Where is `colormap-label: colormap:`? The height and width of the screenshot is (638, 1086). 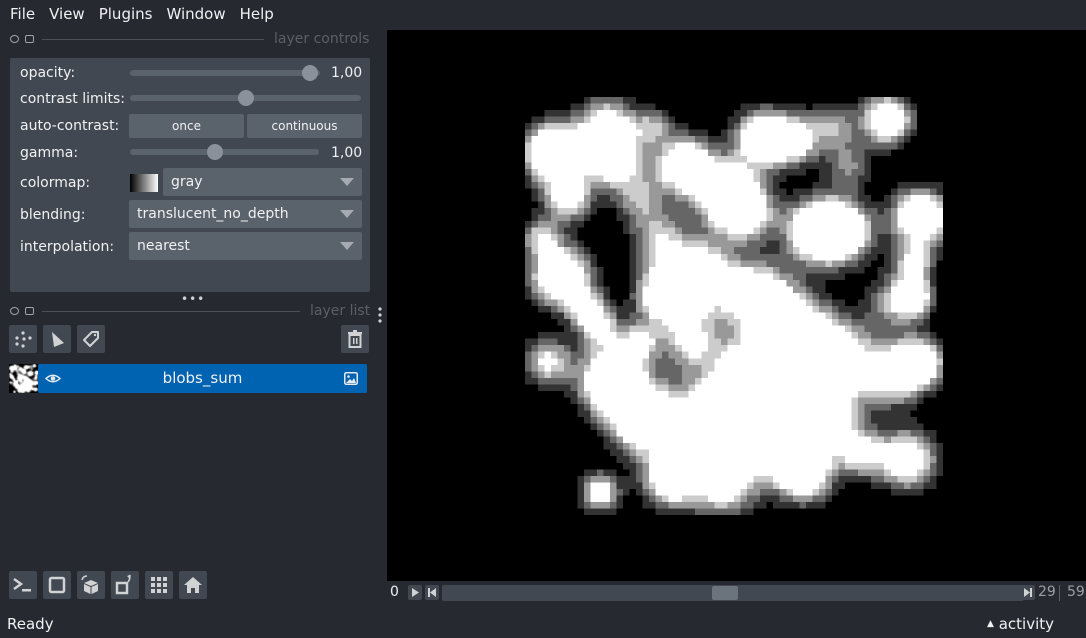
colormap-label: colormap: is located at coordinates (55, 183).